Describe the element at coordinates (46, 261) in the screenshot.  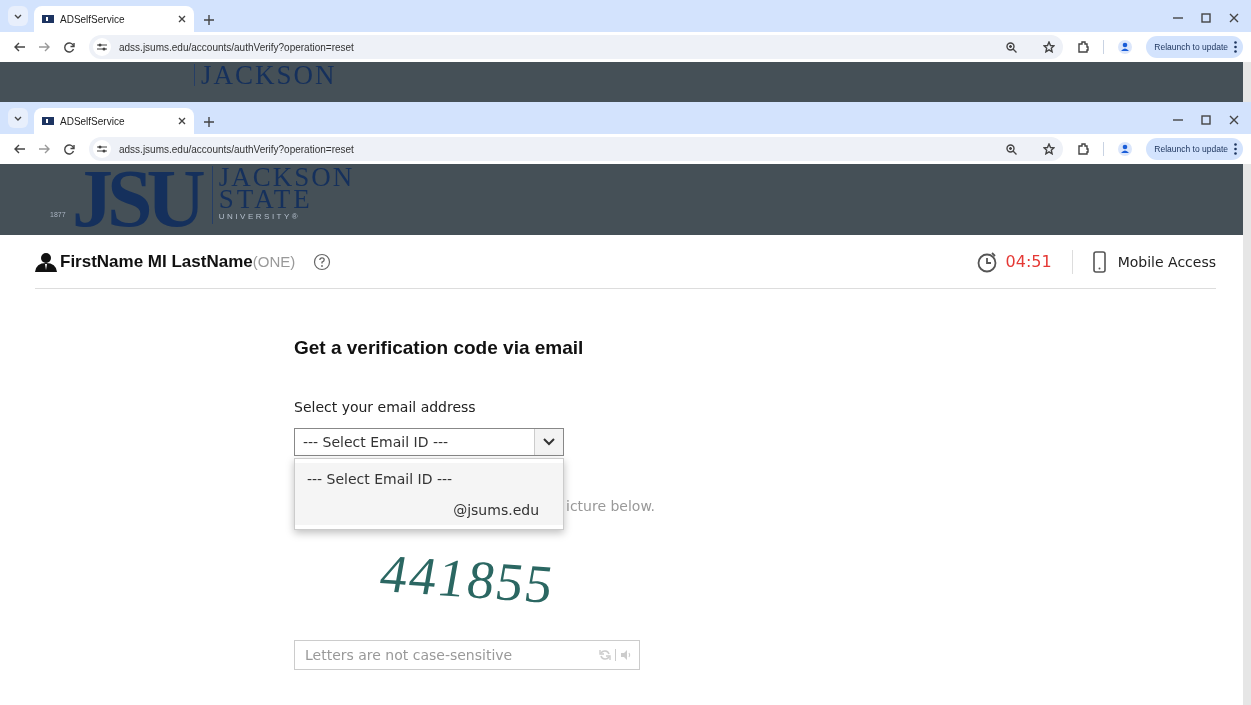
I see `user-icon` at that location.